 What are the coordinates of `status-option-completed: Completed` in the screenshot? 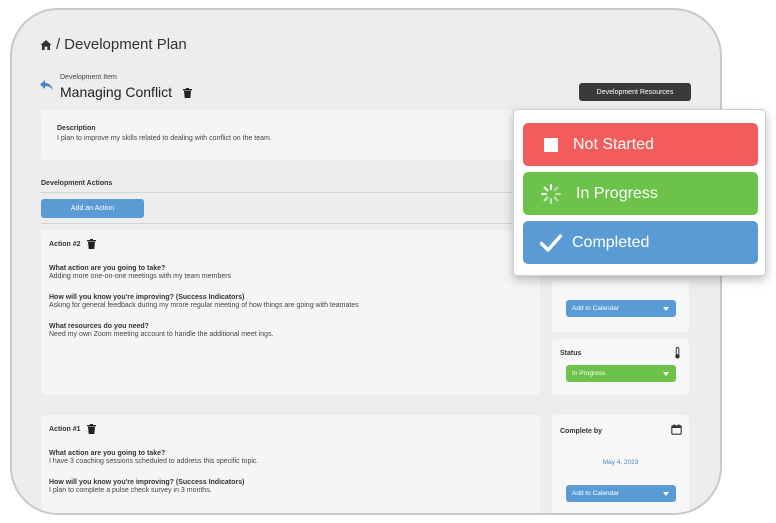 It's located at (640, 242).